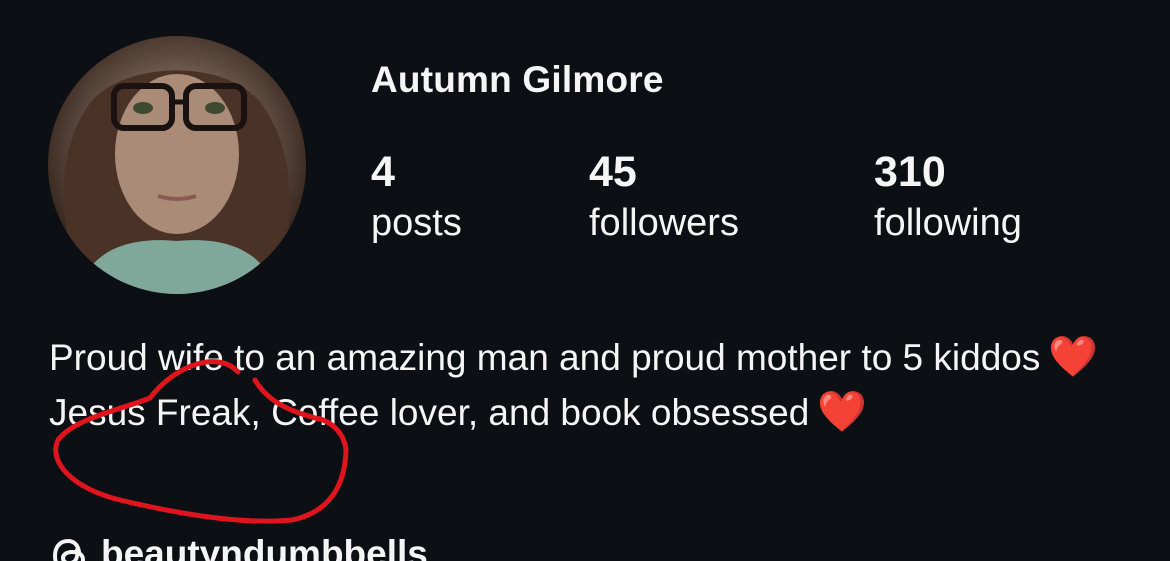 This screenshot has width=1170, height=561. Describe the element at coordinates (948, 223) in the screenshot. I see `following-label: following` at that location.